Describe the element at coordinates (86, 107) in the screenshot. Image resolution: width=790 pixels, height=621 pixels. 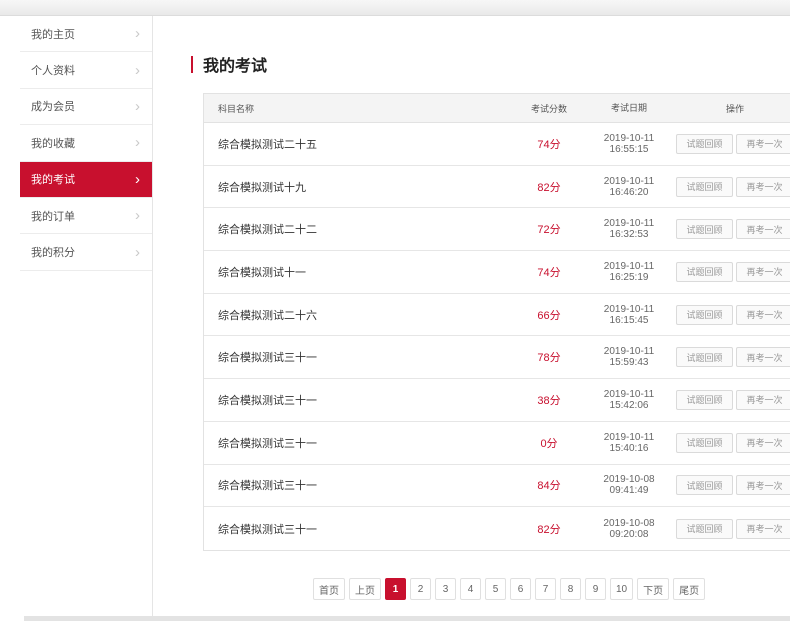
I see `sidebar-item-2: 成为会员 ›` at that location.